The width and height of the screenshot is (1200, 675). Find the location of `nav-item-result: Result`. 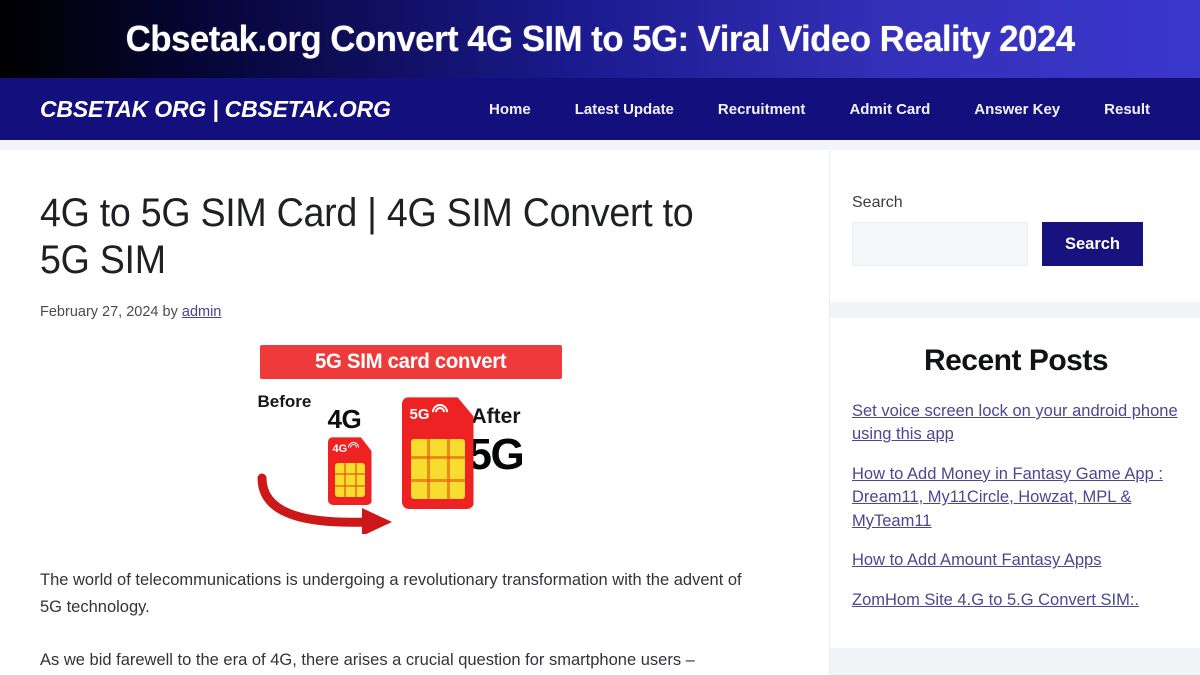

nav-item-result: Result is located at coordinates (1123, 109).